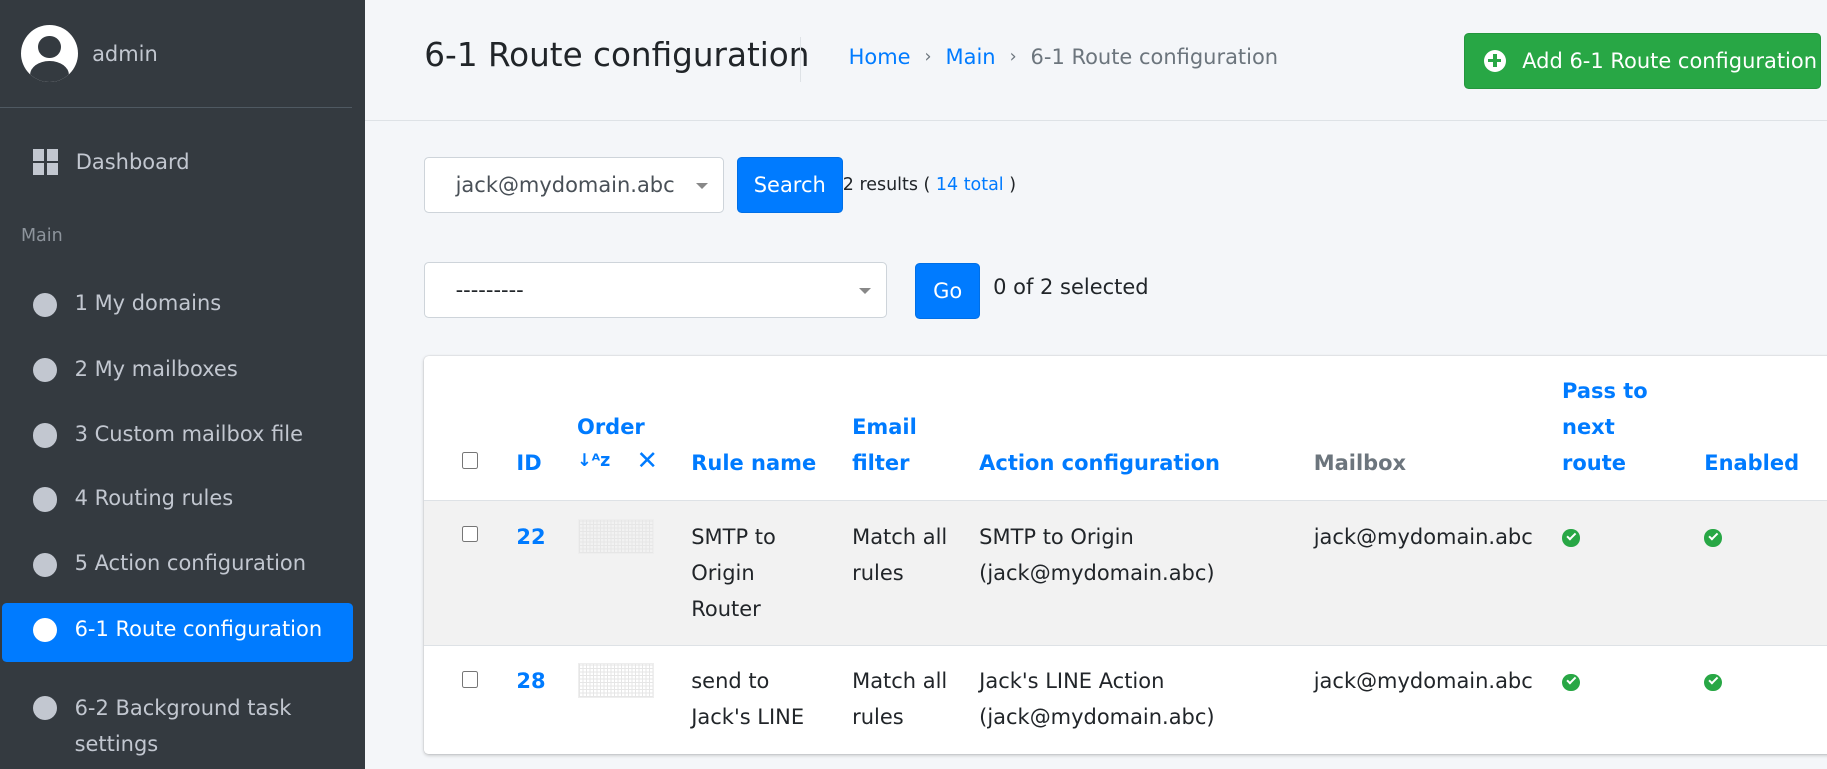  What do you see at coordinates (753, 463) in the screenshot?
I see `column-header-rule-name: Rule name` at bounding box center [753, 463].